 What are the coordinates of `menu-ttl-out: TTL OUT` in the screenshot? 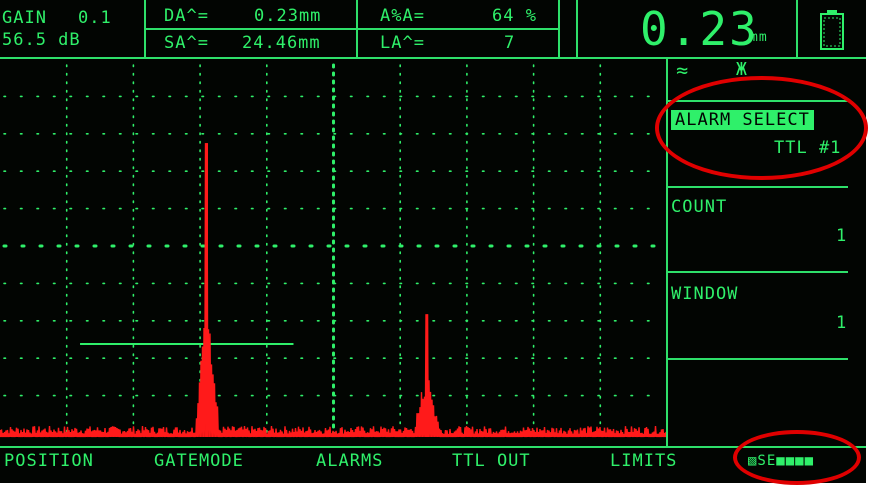 It's located at (491, 461).